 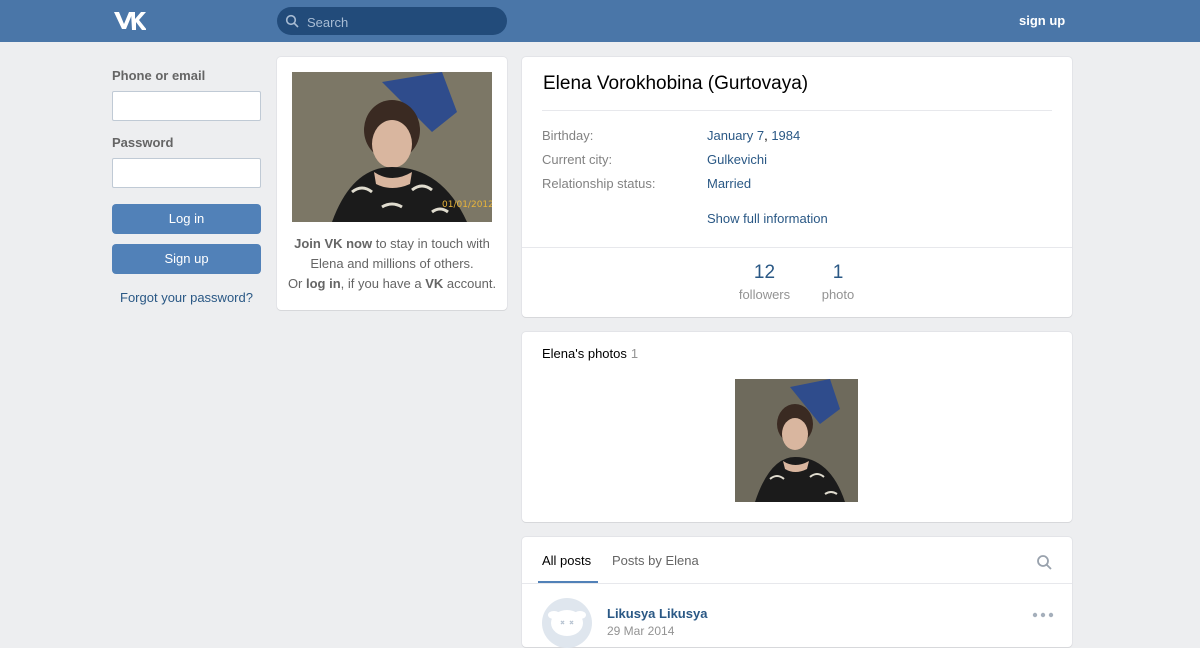 What do you see at coordinates (737, 159) in the screenshot?
I see `city-link: Gulkevichi` at bounding box center [737, 159].